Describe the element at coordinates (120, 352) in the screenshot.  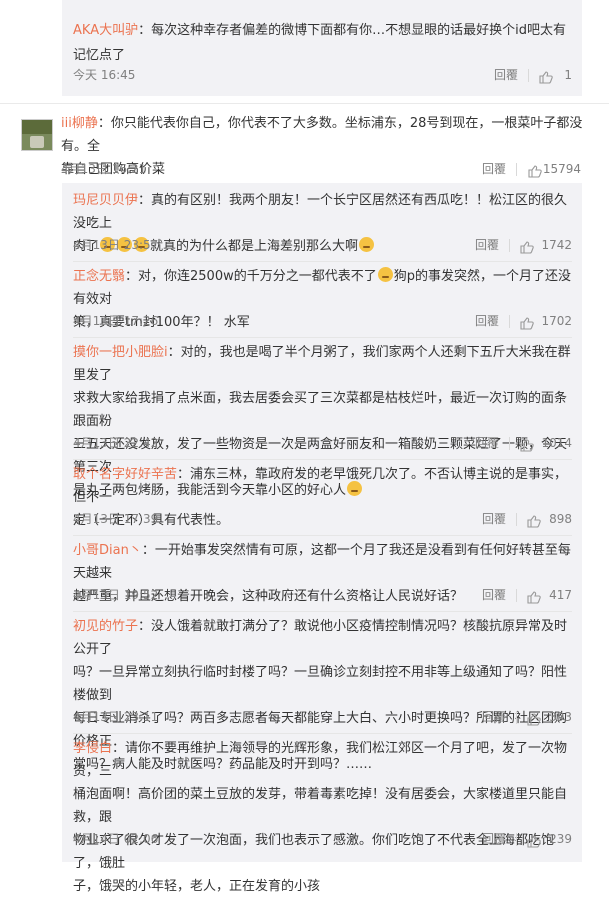
I see `reply-username: 摸你一把小肥脸i` at that location.